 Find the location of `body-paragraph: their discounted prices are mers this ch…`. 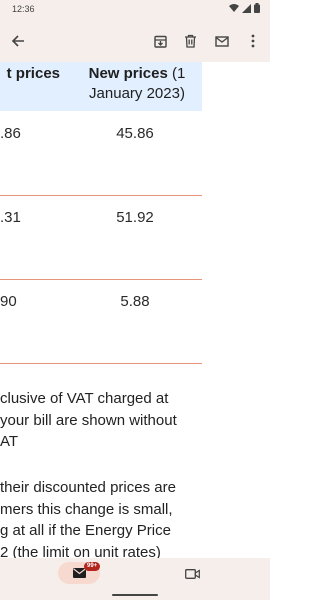

body-paragraph: their discounted prices are mers this ch… is located at coordinates (103, 517).